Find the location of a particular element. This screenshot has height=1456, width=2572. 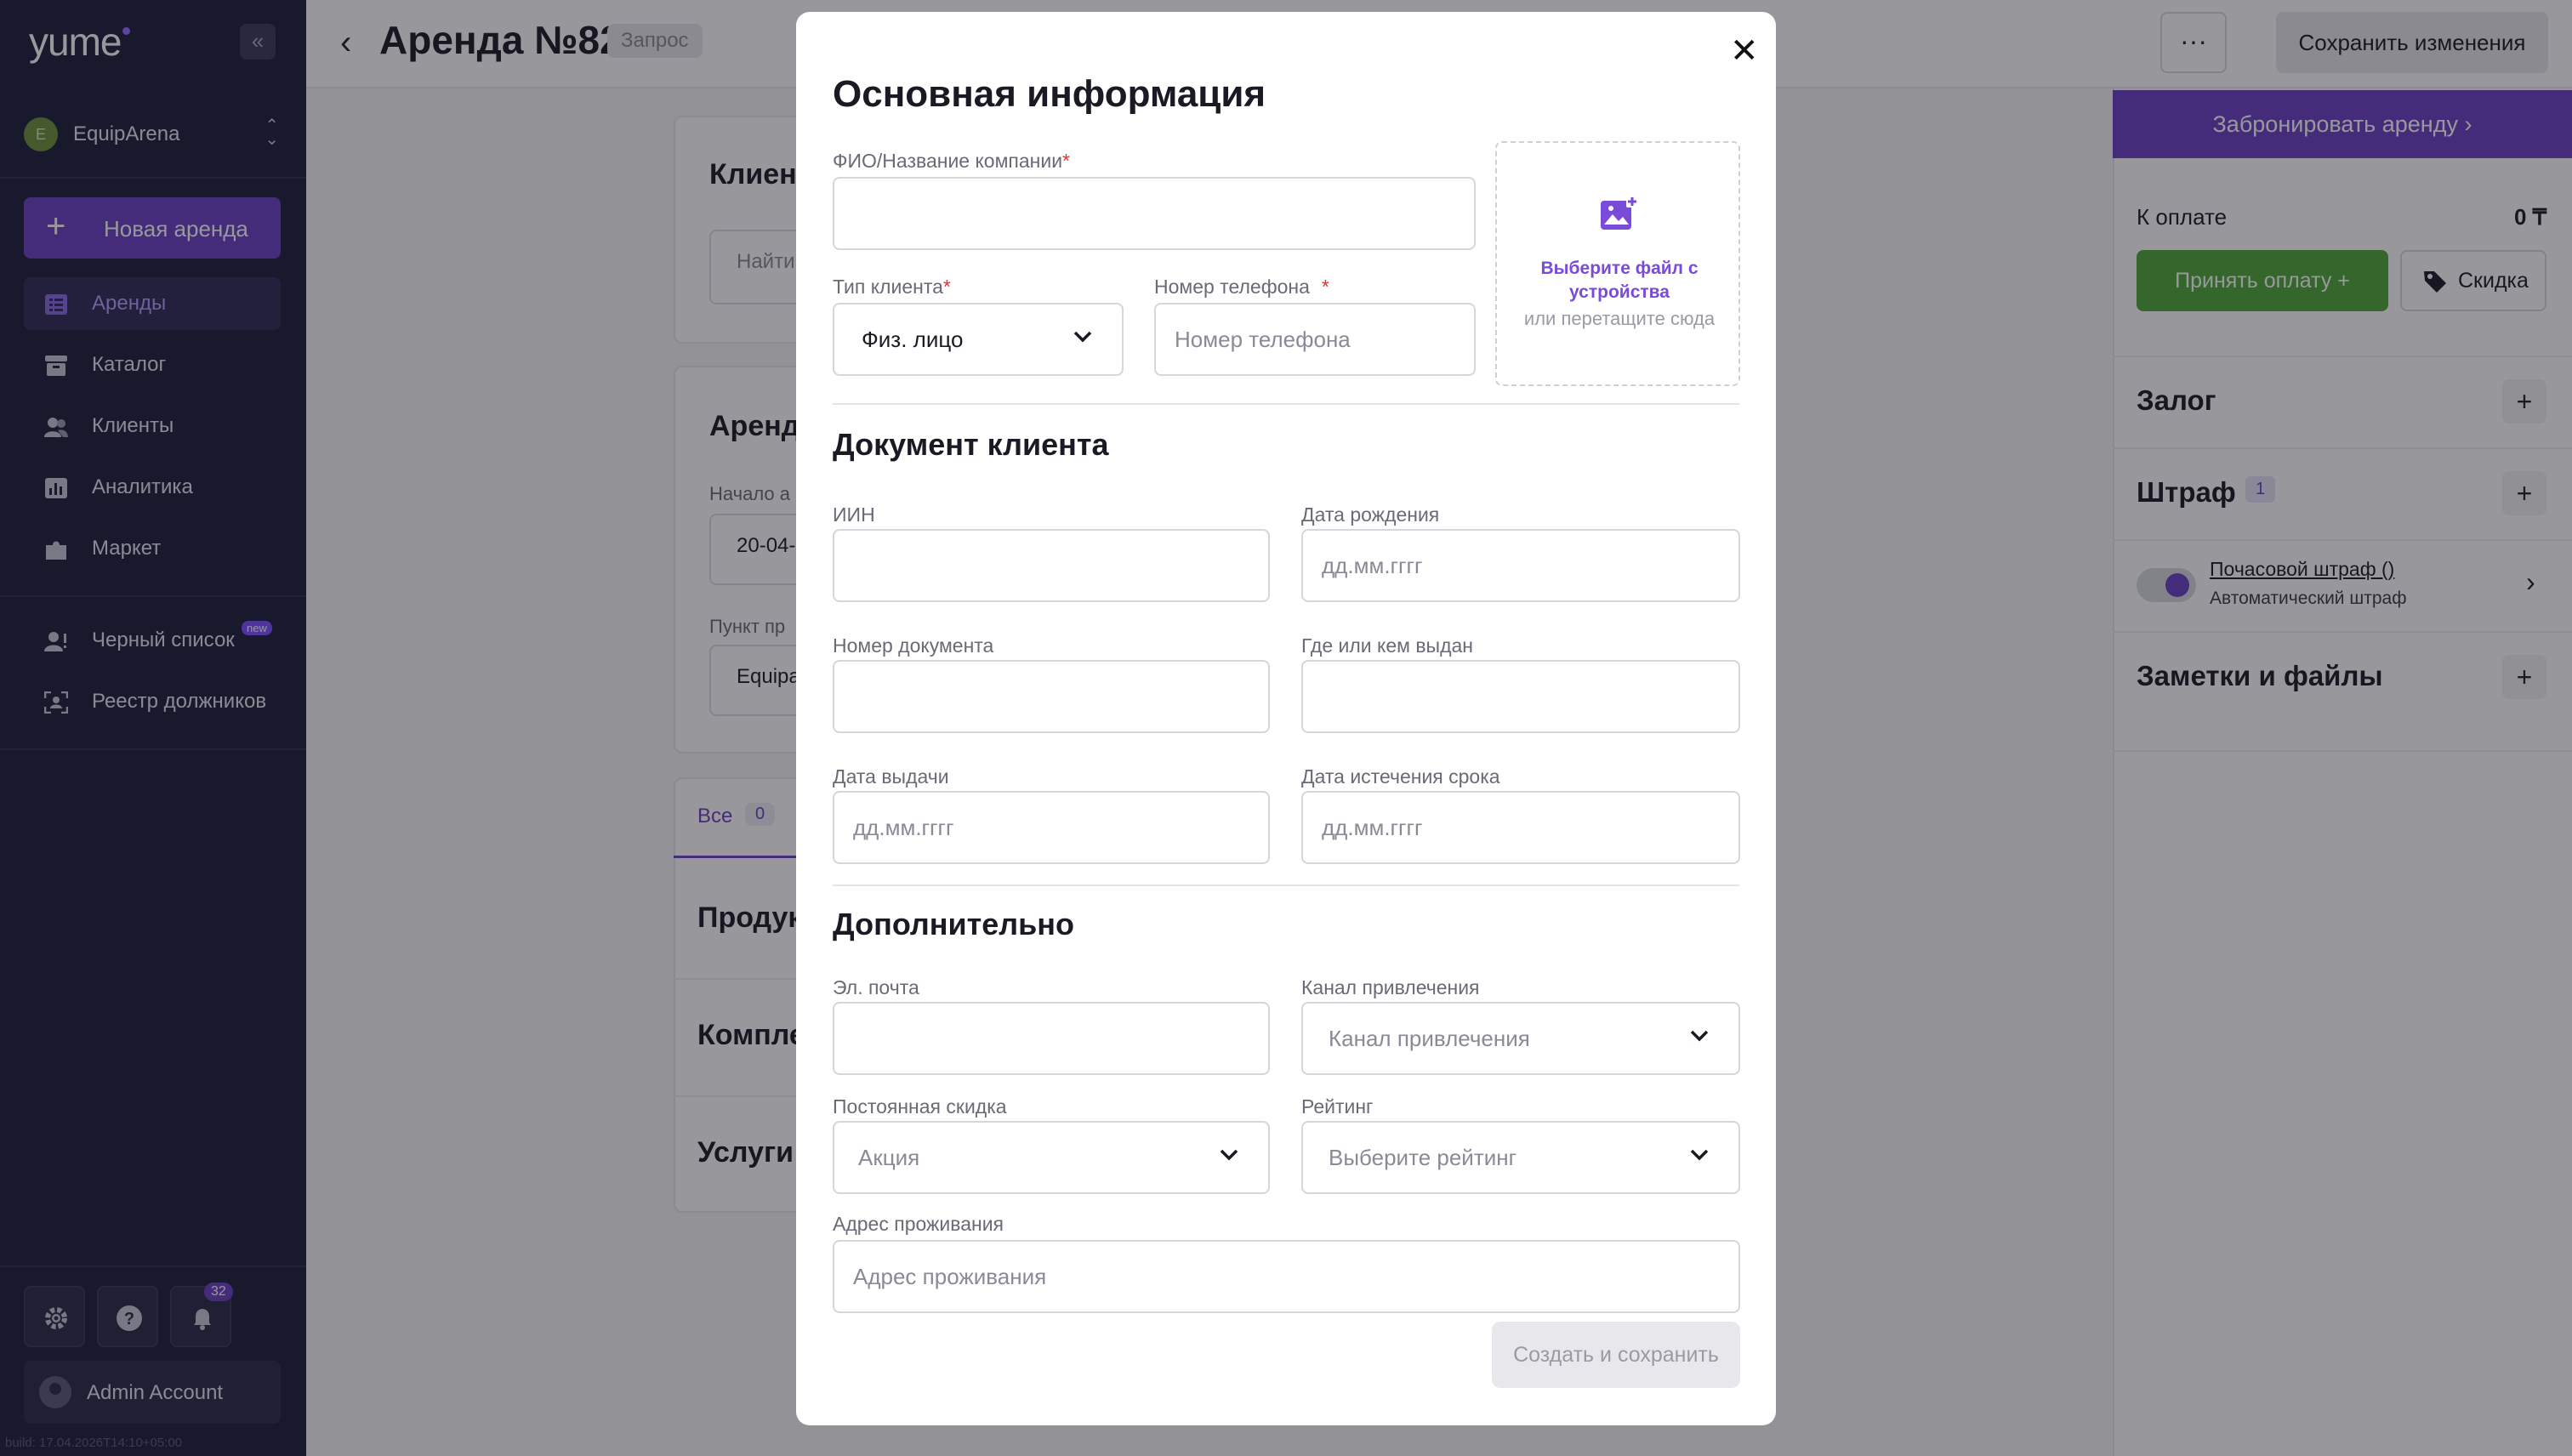

channel-placeholder: Канал привлечения is located at coordinates (1430, 1038).